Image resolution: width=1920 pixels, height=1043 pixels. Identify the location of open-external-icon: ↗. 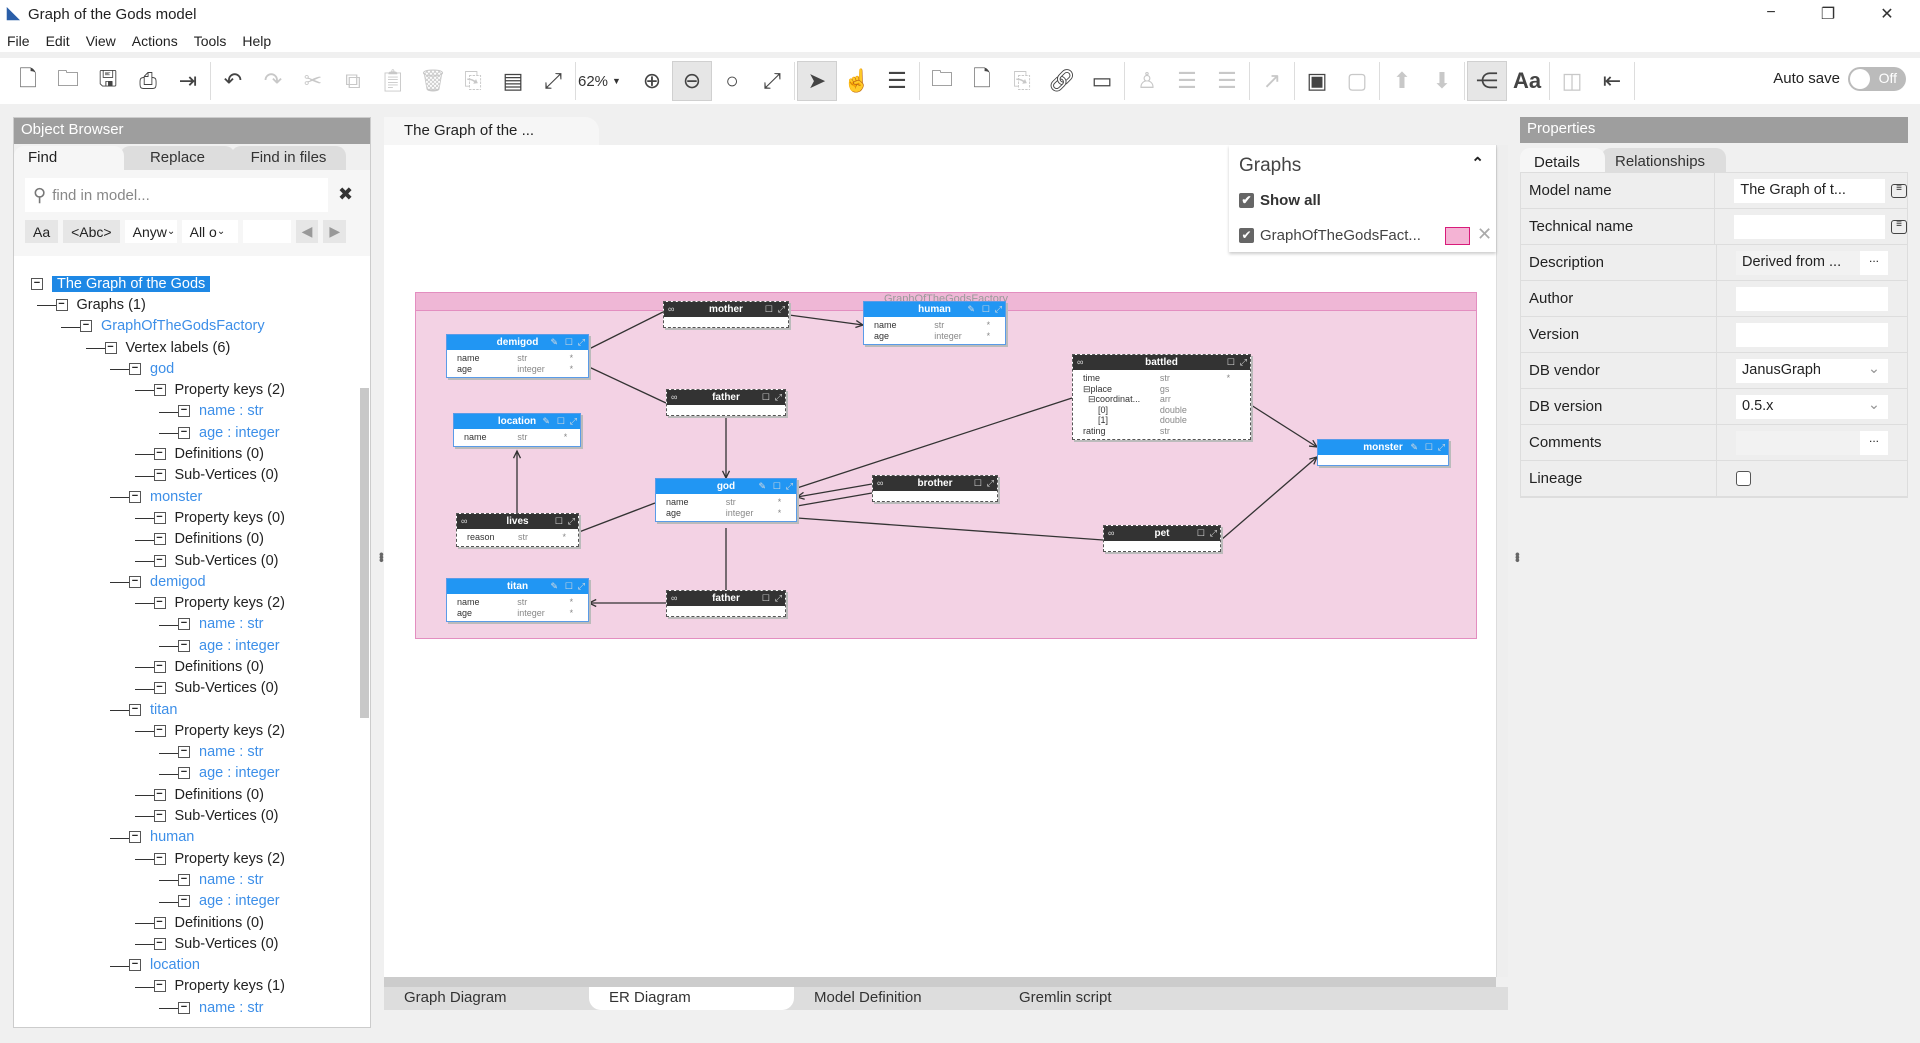
(1272, 81).